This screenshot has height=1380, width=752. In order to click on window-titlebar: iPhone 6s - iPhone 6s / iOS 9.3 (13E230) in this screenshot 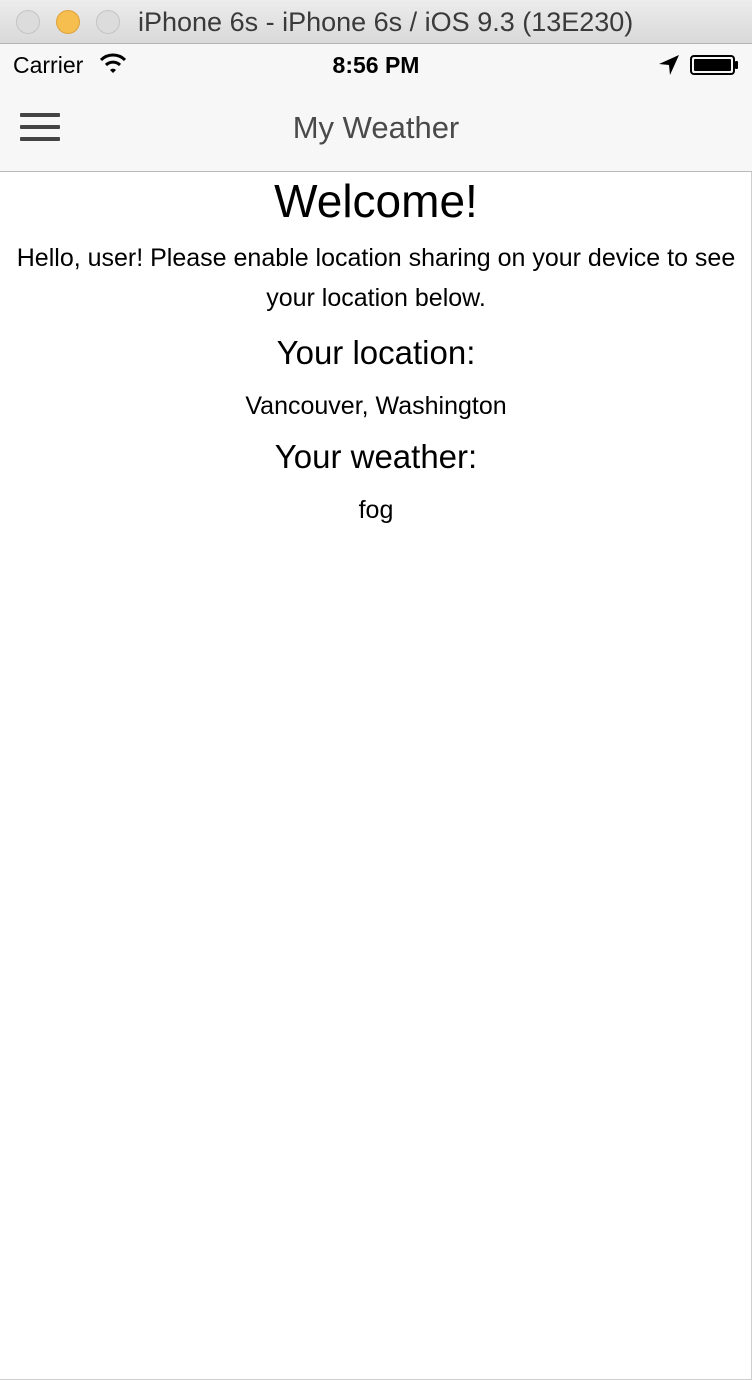, I will do `click(376, 22)`.